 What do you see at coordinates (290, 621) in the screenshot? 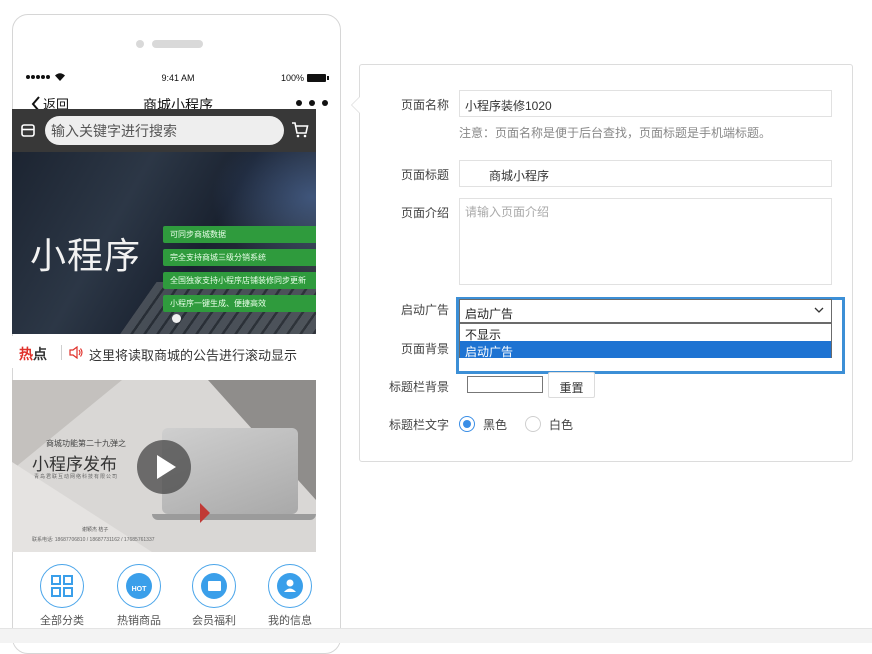
I see `category-label: 我的信息` at bounding box center [290, 621].